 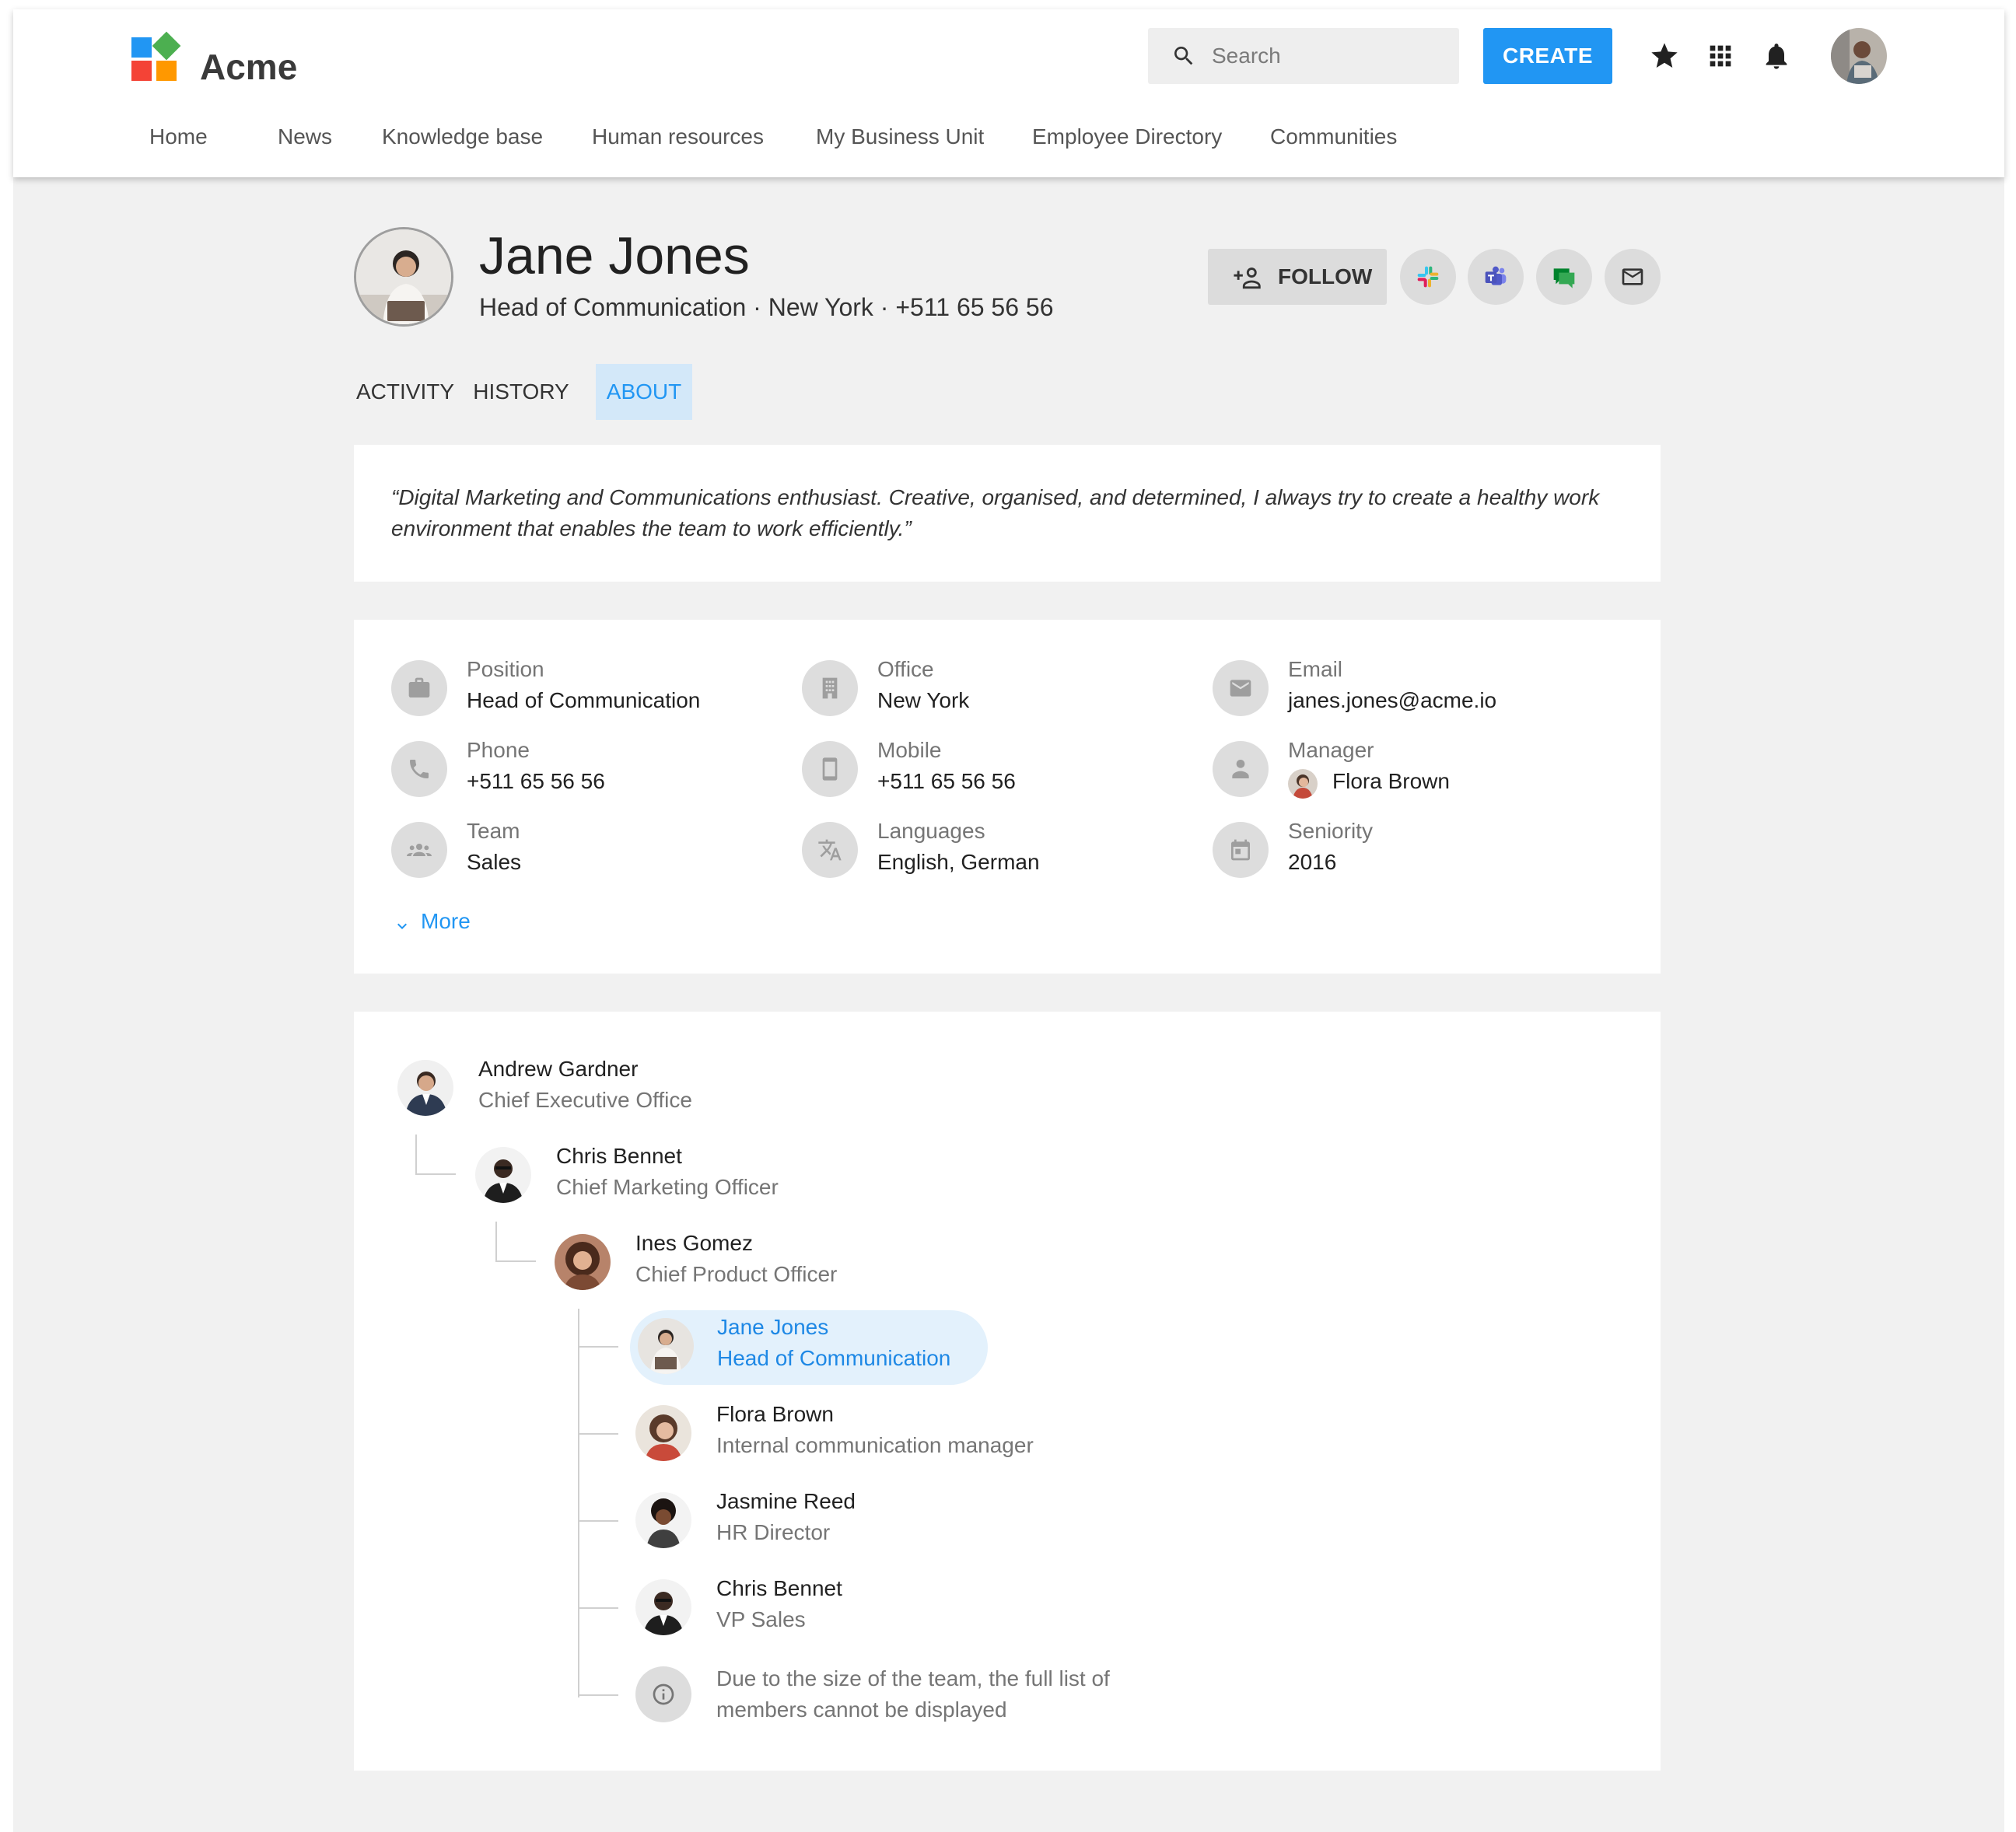 I want to click on tab-about: ABOUT, so click(x=644, y=392).